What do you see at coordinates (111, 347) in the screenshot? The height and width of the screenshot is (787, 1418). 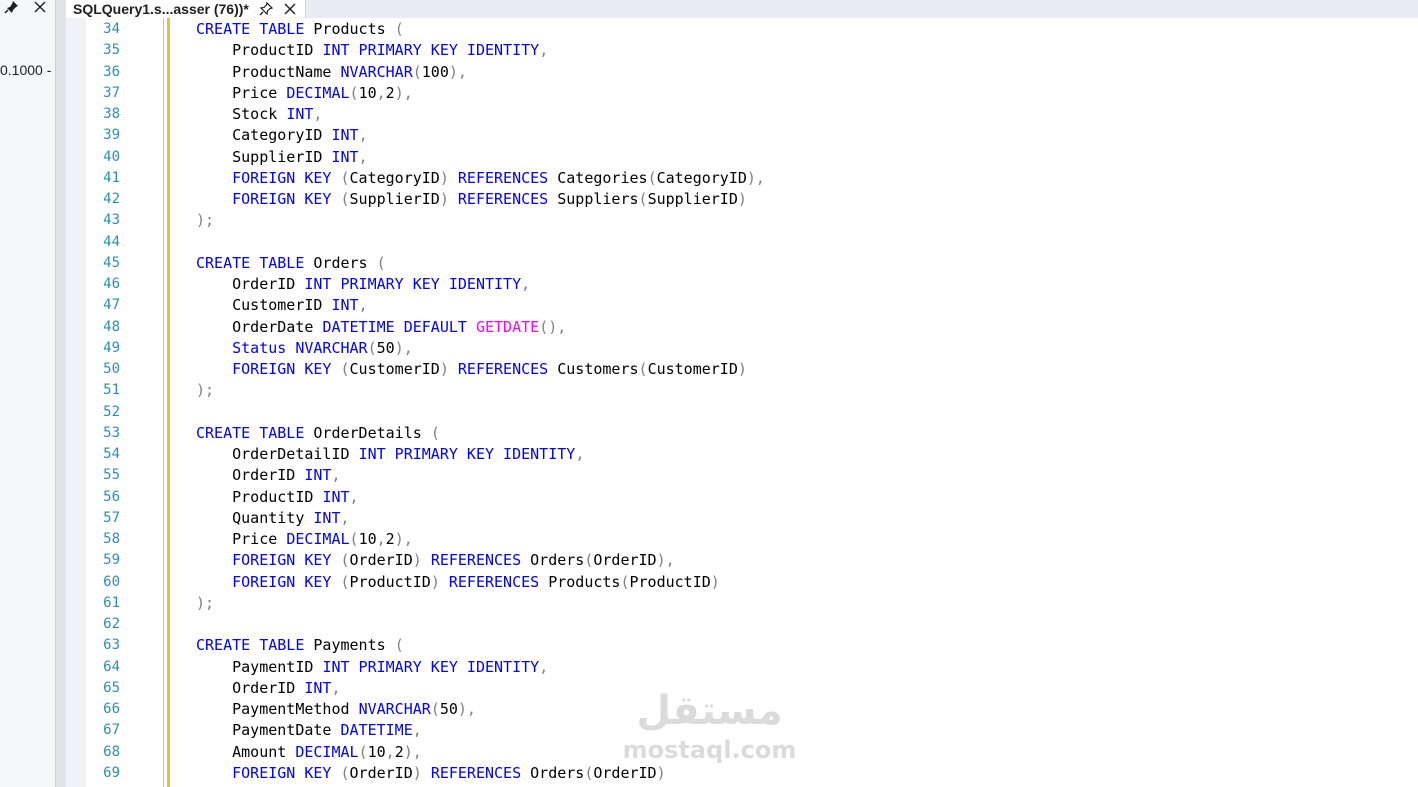 I see `line-number: 49` at bounding box center [111, 347].